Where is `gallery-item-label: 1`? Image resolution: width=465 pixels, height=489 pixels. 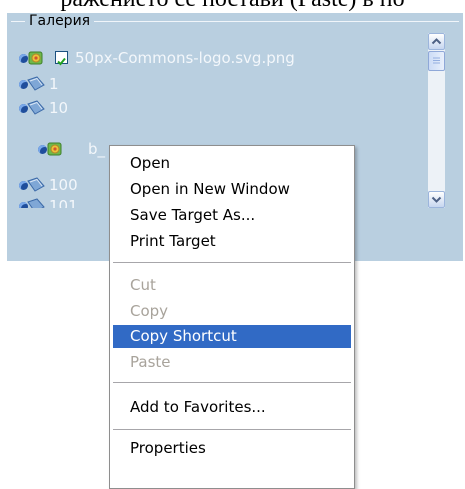
gallery-item-label: 1 is located at coordinates (54, 84).